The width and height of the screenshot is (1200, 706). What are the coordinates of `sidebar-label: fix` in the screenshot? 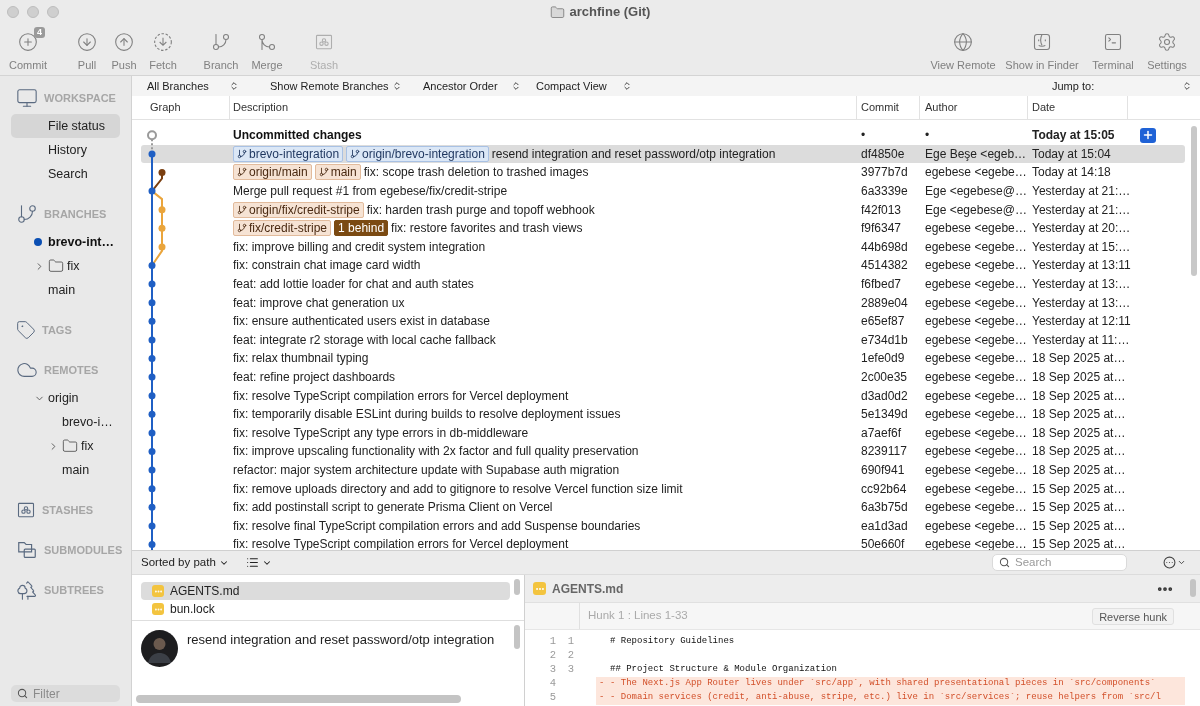 It's located at (87, 446).